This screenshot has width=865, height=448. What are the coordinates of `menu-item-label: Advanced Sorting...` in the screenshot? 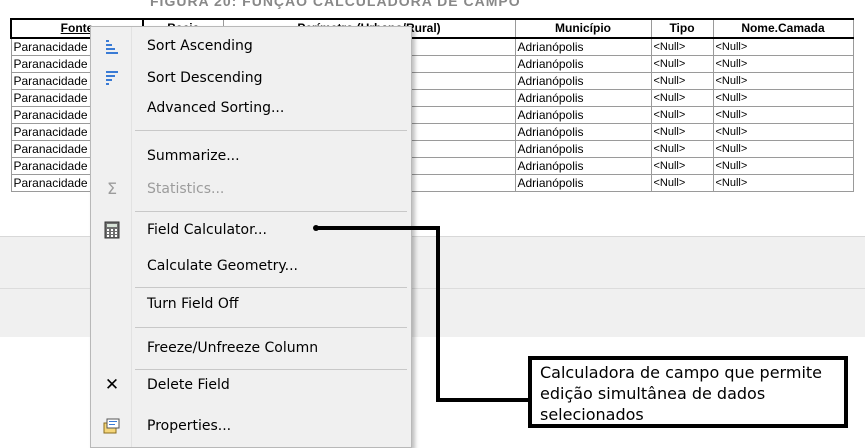 It's located at (216, 108).